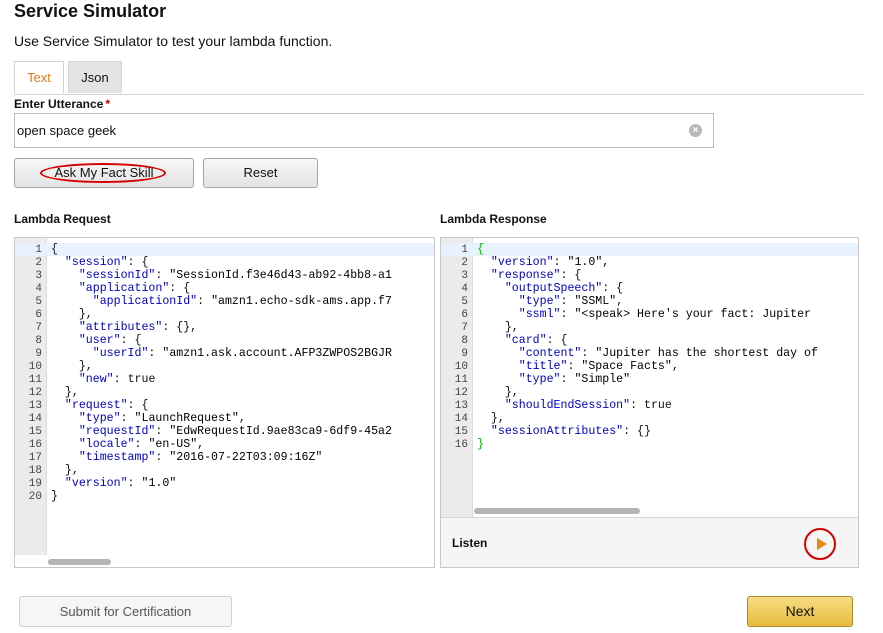  Describe the element at coordinates (35, 393) in the screenshot. I see `request-line-number: 12` at that location.